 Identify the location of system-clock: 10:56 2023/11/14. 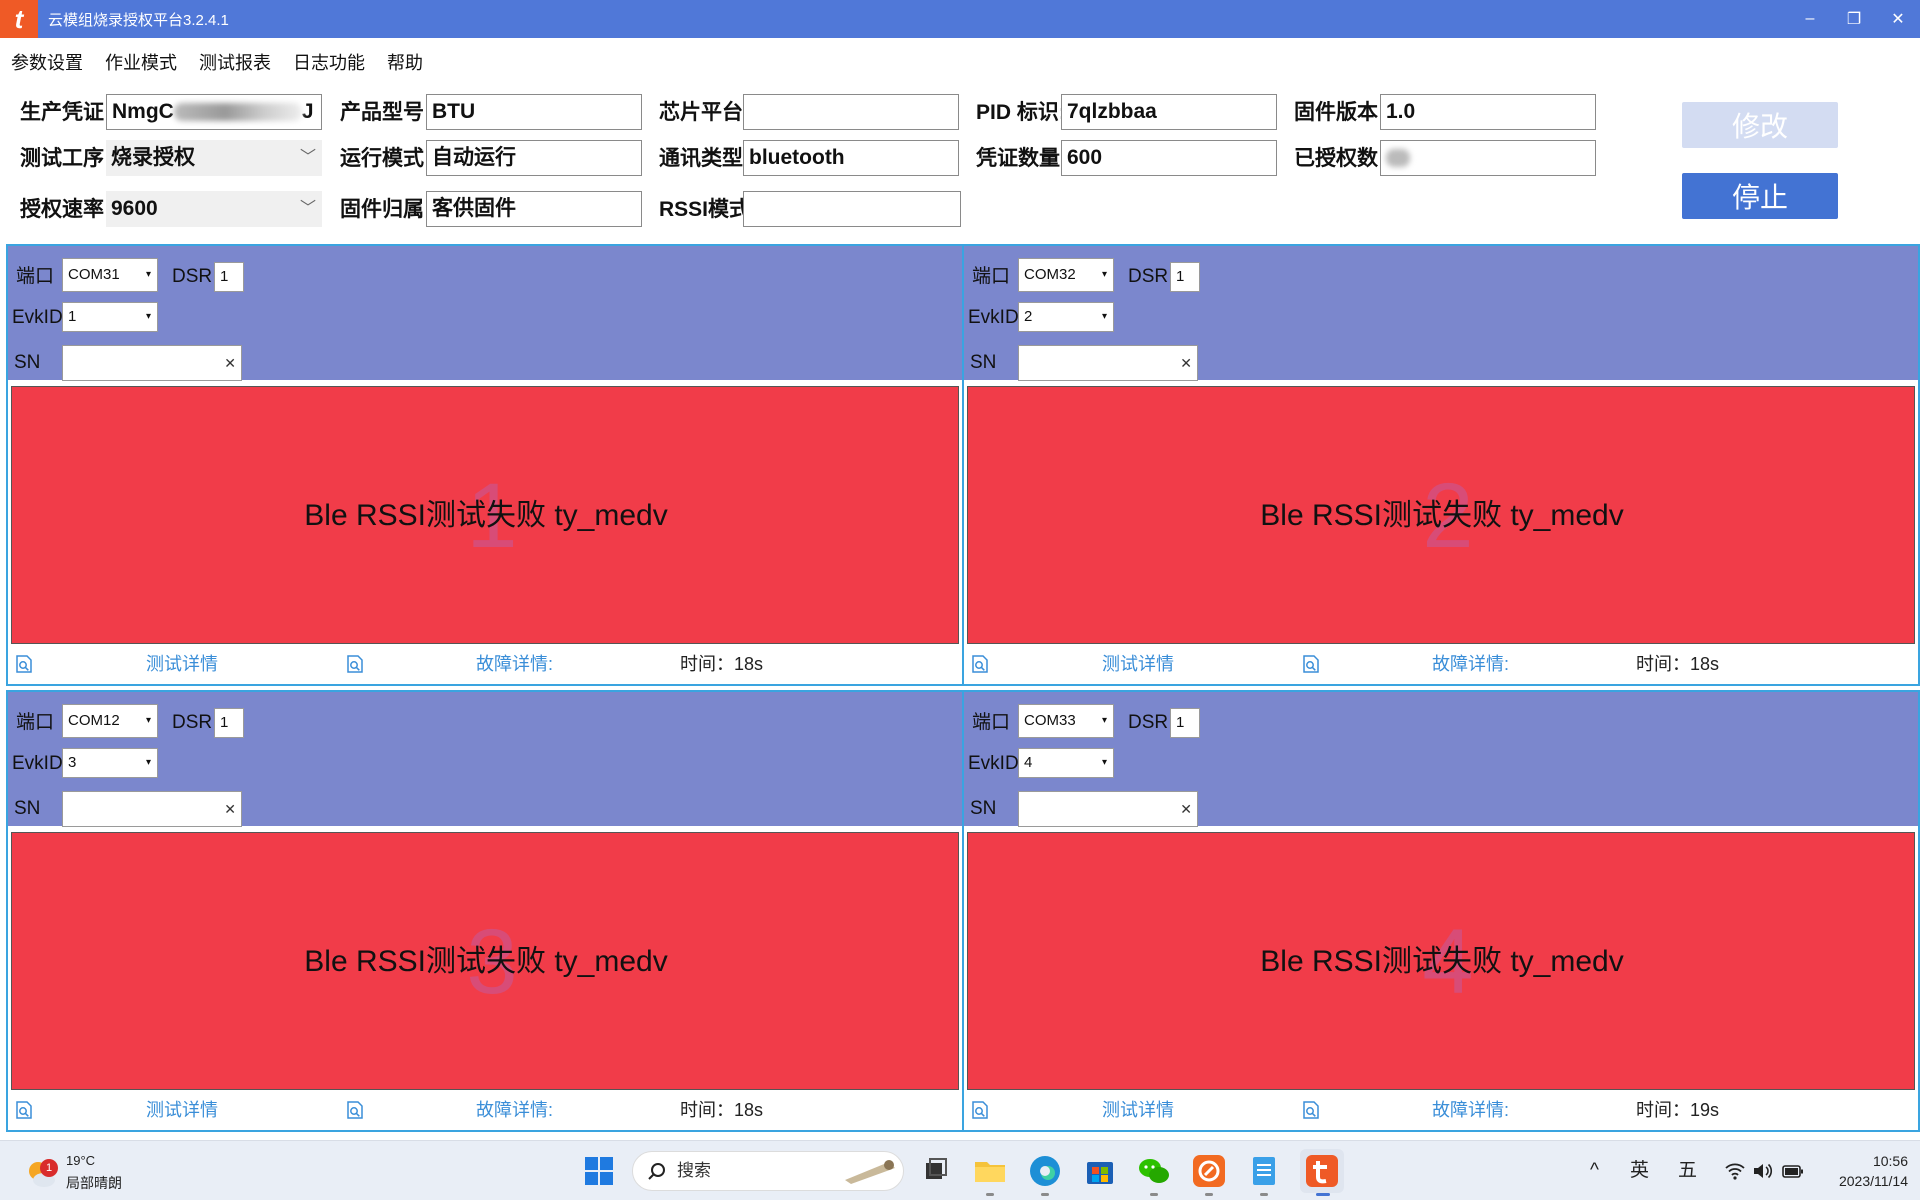
(1860, 1171).